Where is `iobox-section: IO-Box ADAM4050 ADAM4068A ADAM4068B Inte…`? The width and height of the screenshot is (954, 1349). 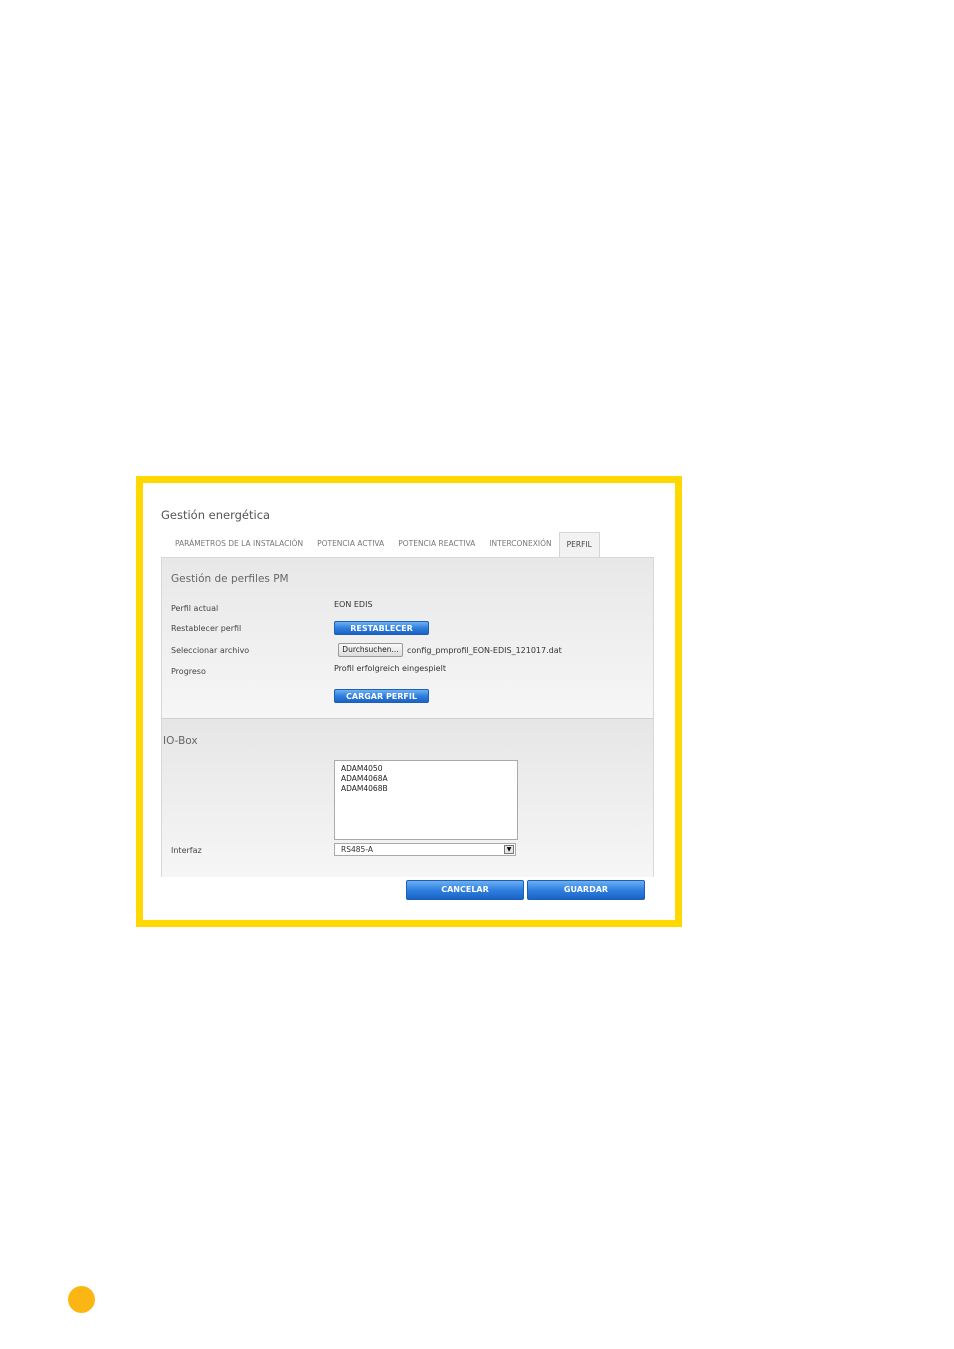
iobox-section: IO-Box ADAM4050 ADAM4068A ADAM4068B Inte… is located at coordinates (407, 798).